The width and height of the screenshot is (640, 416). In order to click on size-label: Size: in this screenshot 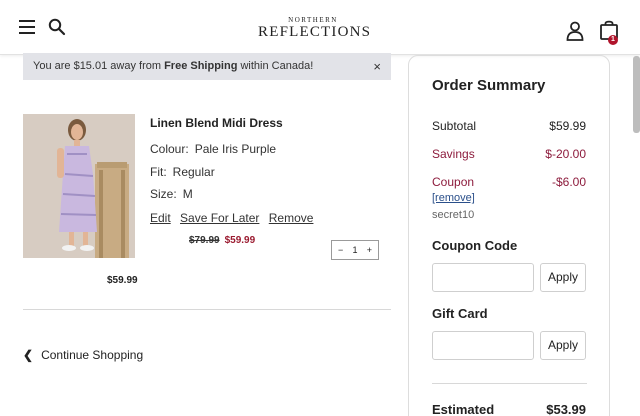, I will do `click(163, 194)`.